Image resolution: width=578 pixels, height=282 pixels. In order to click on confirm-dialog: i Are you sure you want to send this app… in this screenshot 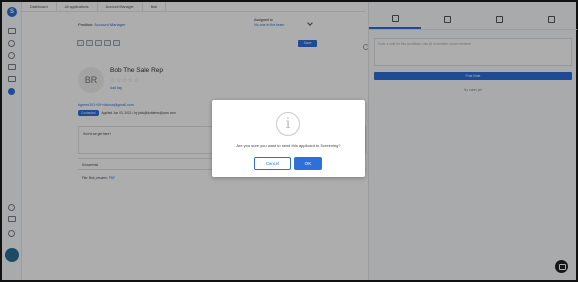, I will do `click(288, 138)`.